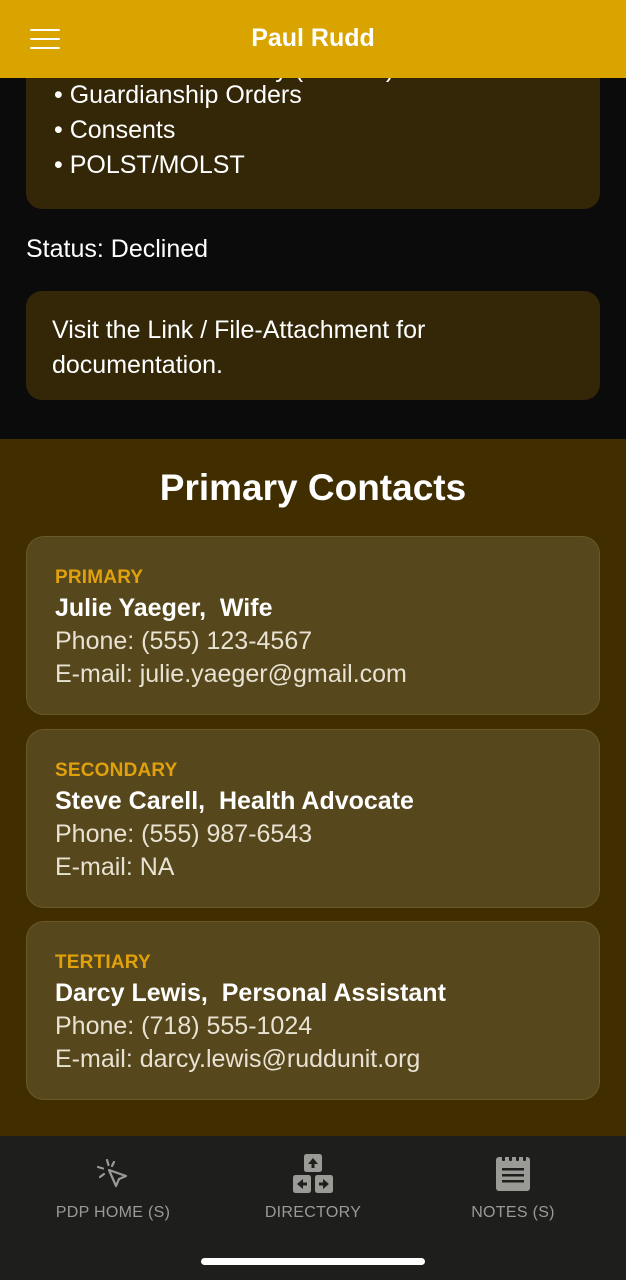  I want to click on nav-tab-directory: DIRECTORY, so click(313, 1188).